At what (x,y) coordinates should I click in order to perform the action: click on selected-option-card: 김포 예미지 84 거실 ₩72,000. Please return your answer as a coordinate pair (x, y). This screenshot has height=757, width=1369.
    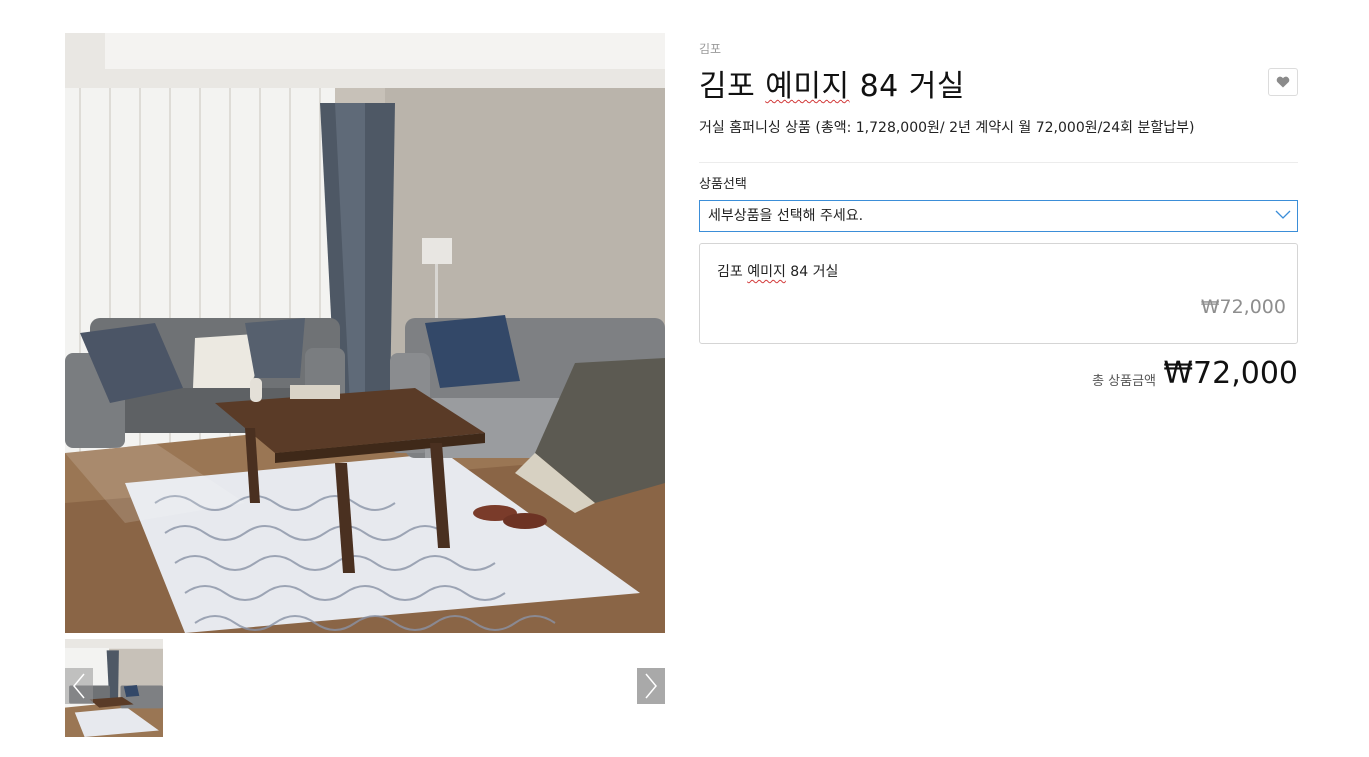
    Looking at the image, I should click on (998, 293).